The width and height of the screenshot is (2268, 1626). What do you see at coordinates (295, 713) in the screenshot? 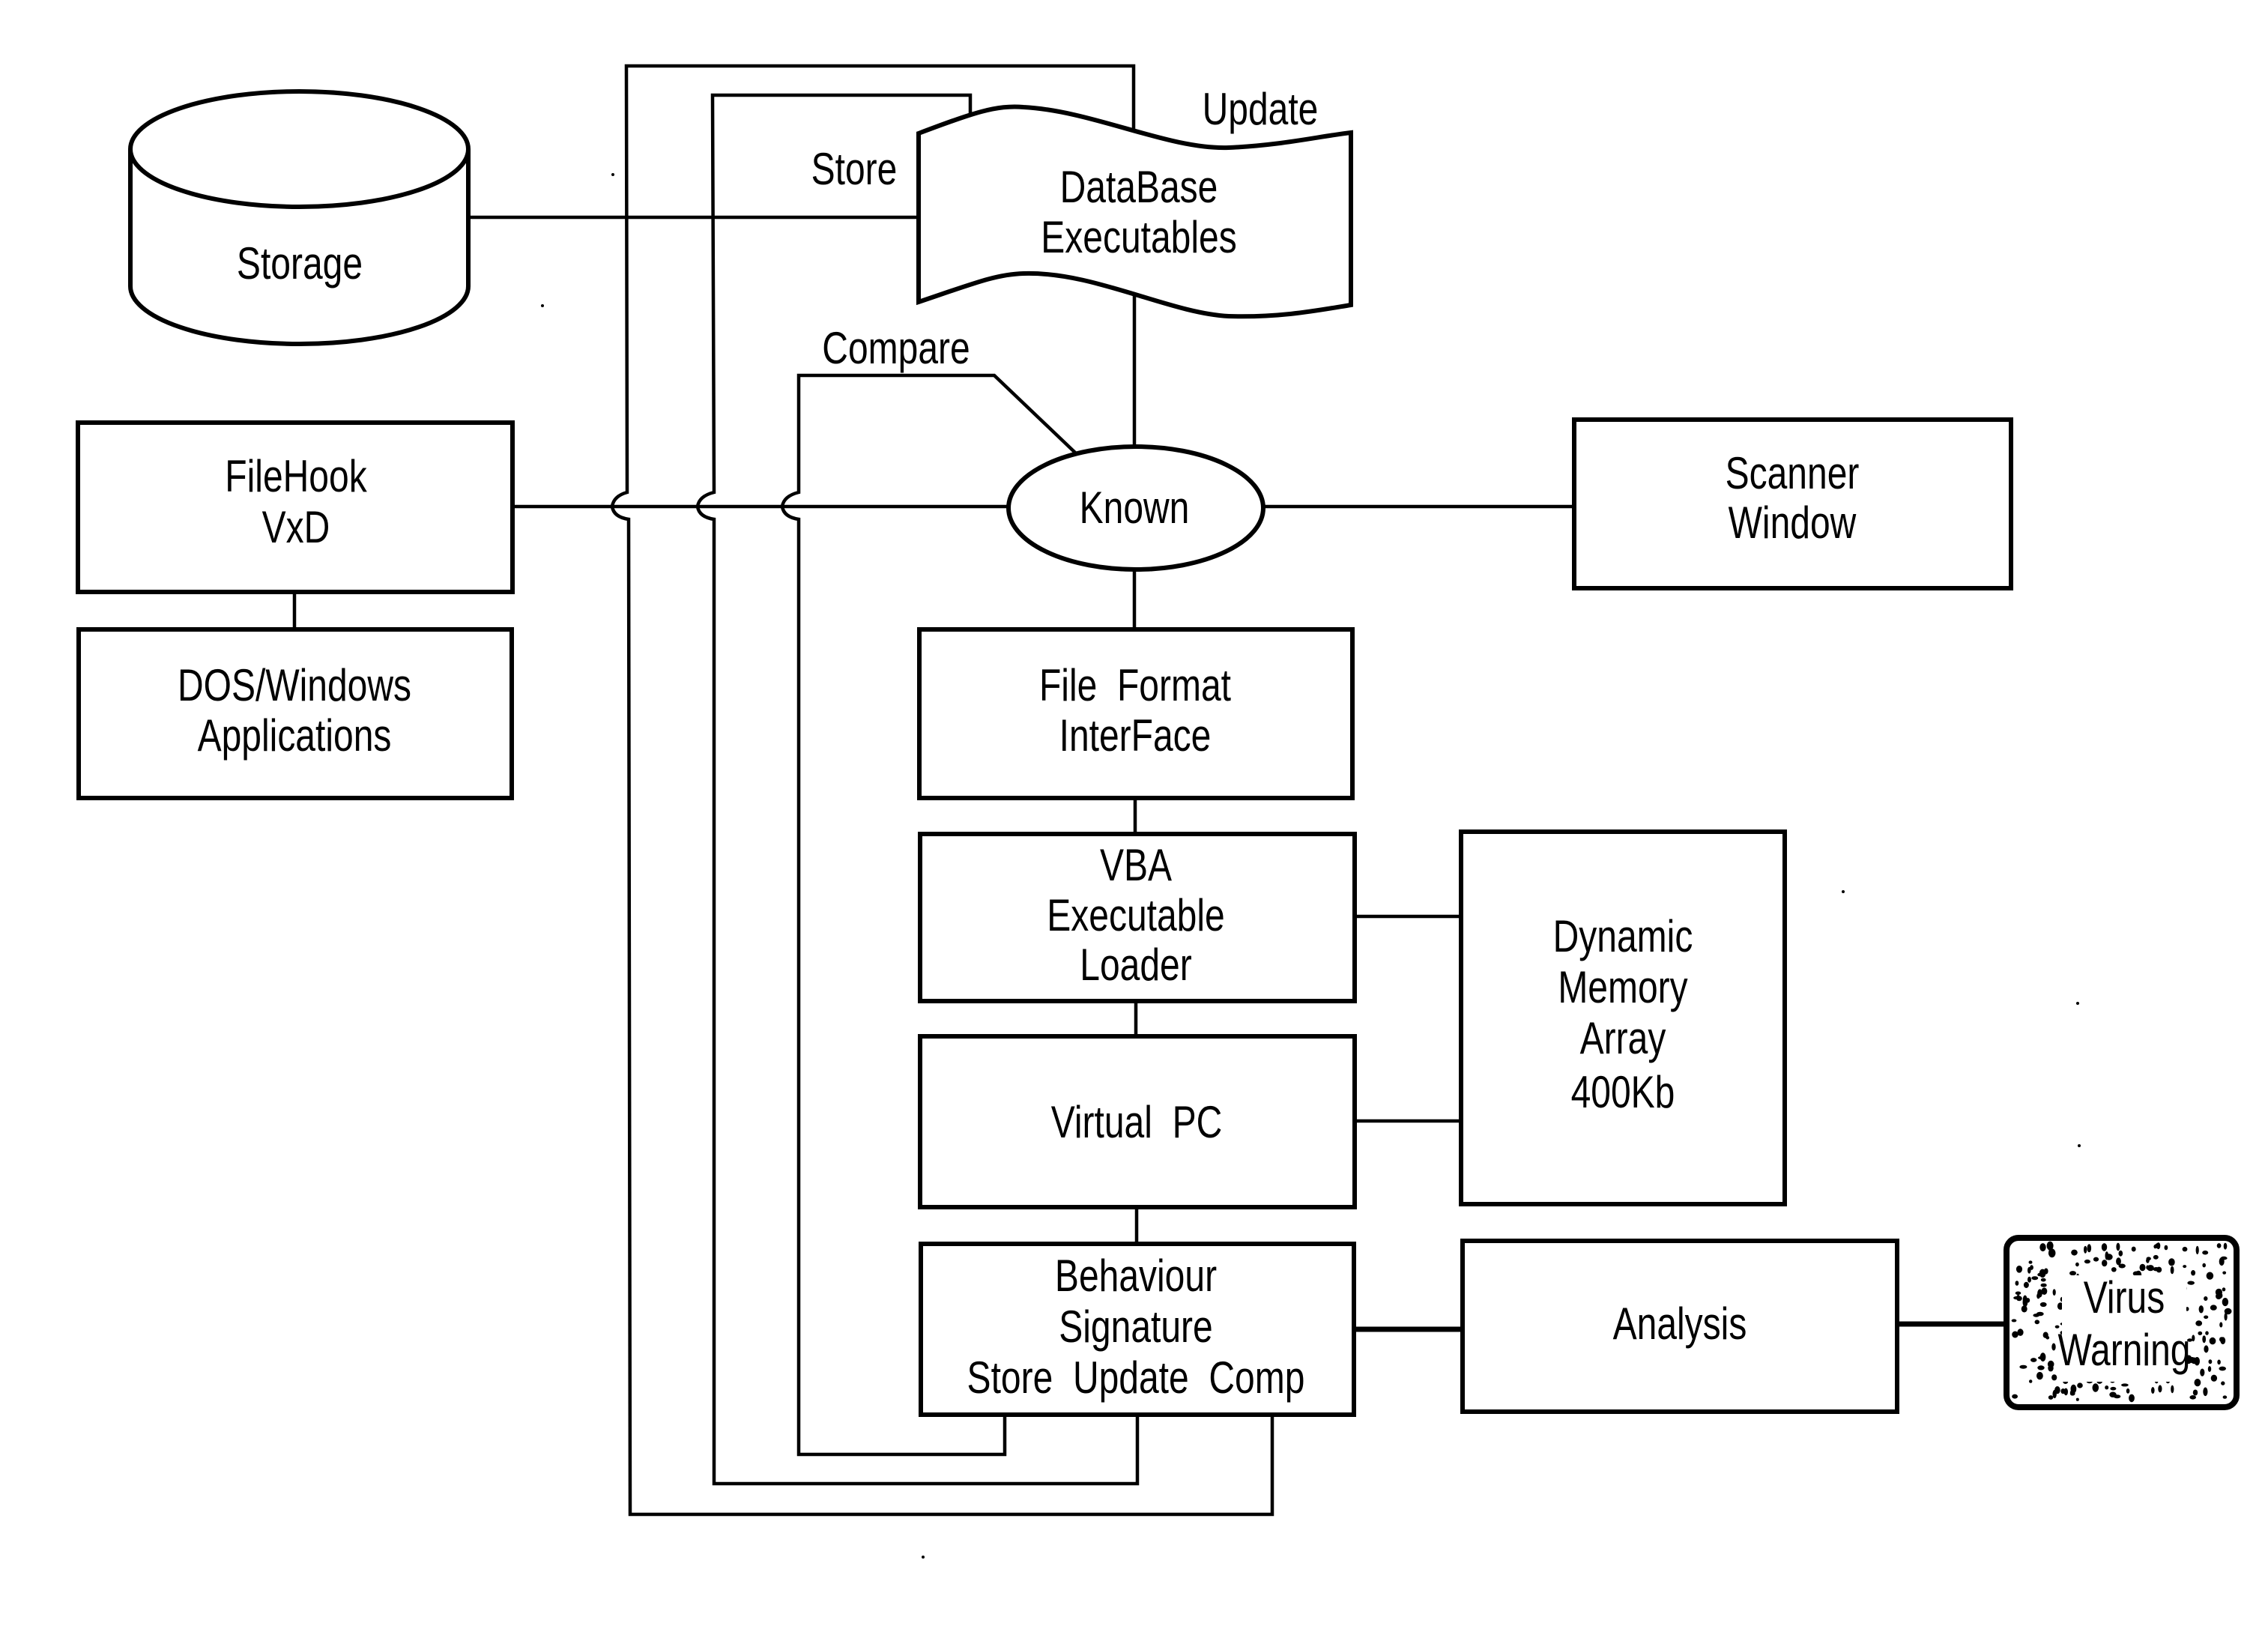
I see `node-dos-windows: DOS/Windows Applications` at bounding box center [295, 713].